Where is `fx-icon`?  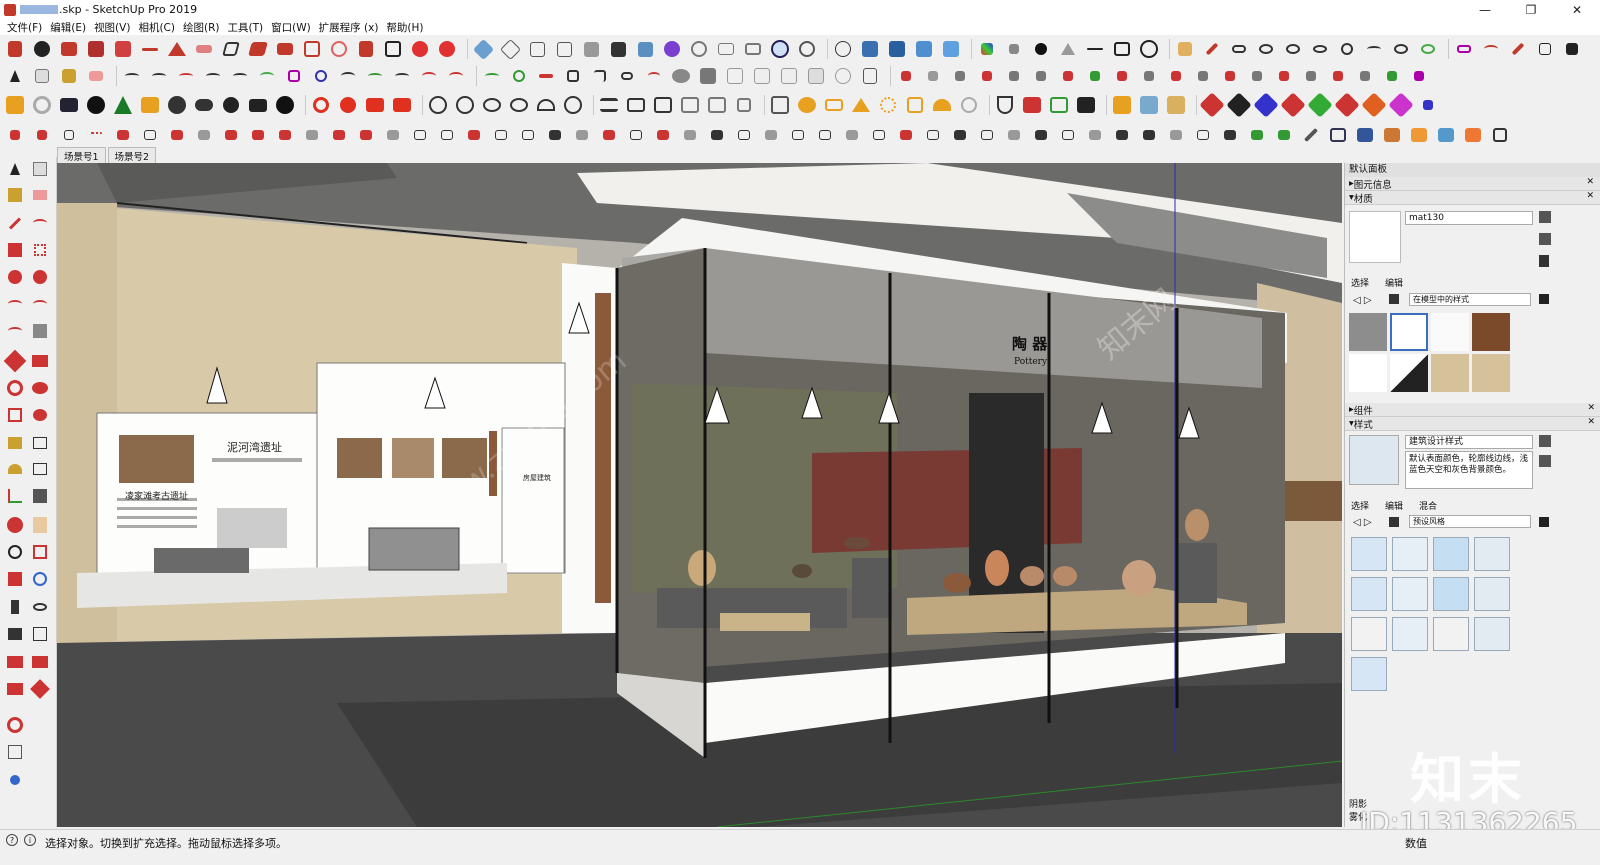 fx-icon is located at coordinates (1086, 105).